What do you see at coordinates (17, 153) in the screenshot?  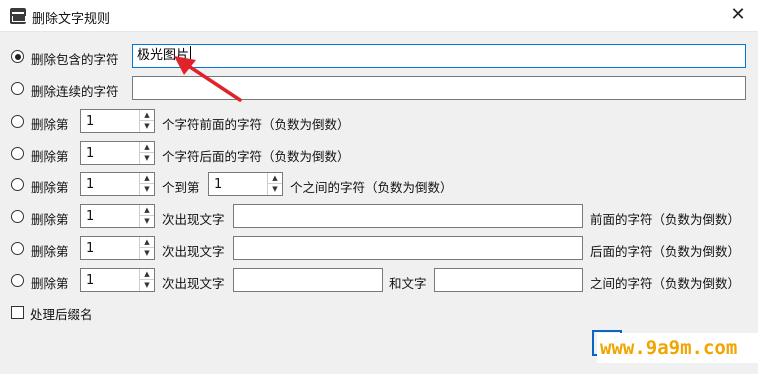 I see `radio-delete-after-nth` at bounding box center [17, 153].